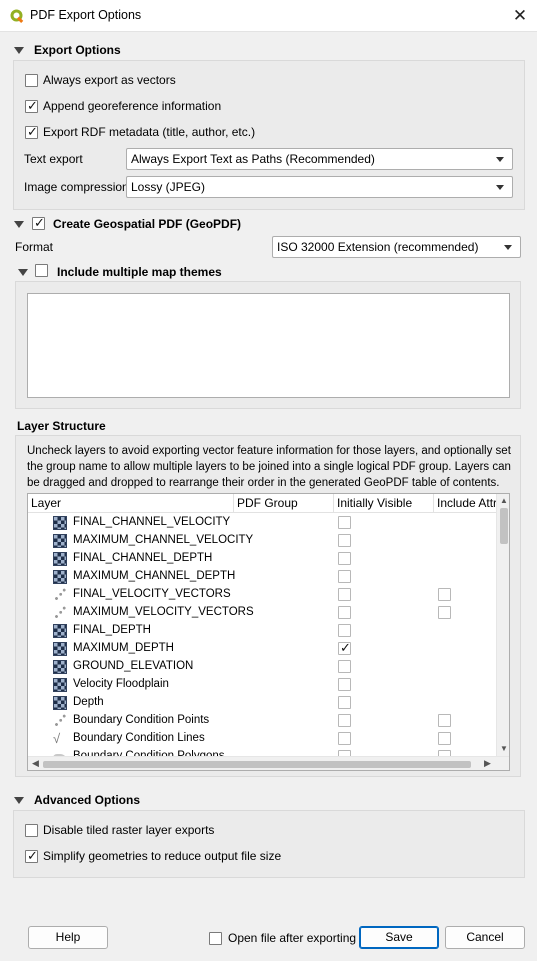 This screenshot has width=537, height=961. What do you see at coordinates (34, 247) in the screenshot?
I see `format-label: Format` at bounding box center [34, 247].